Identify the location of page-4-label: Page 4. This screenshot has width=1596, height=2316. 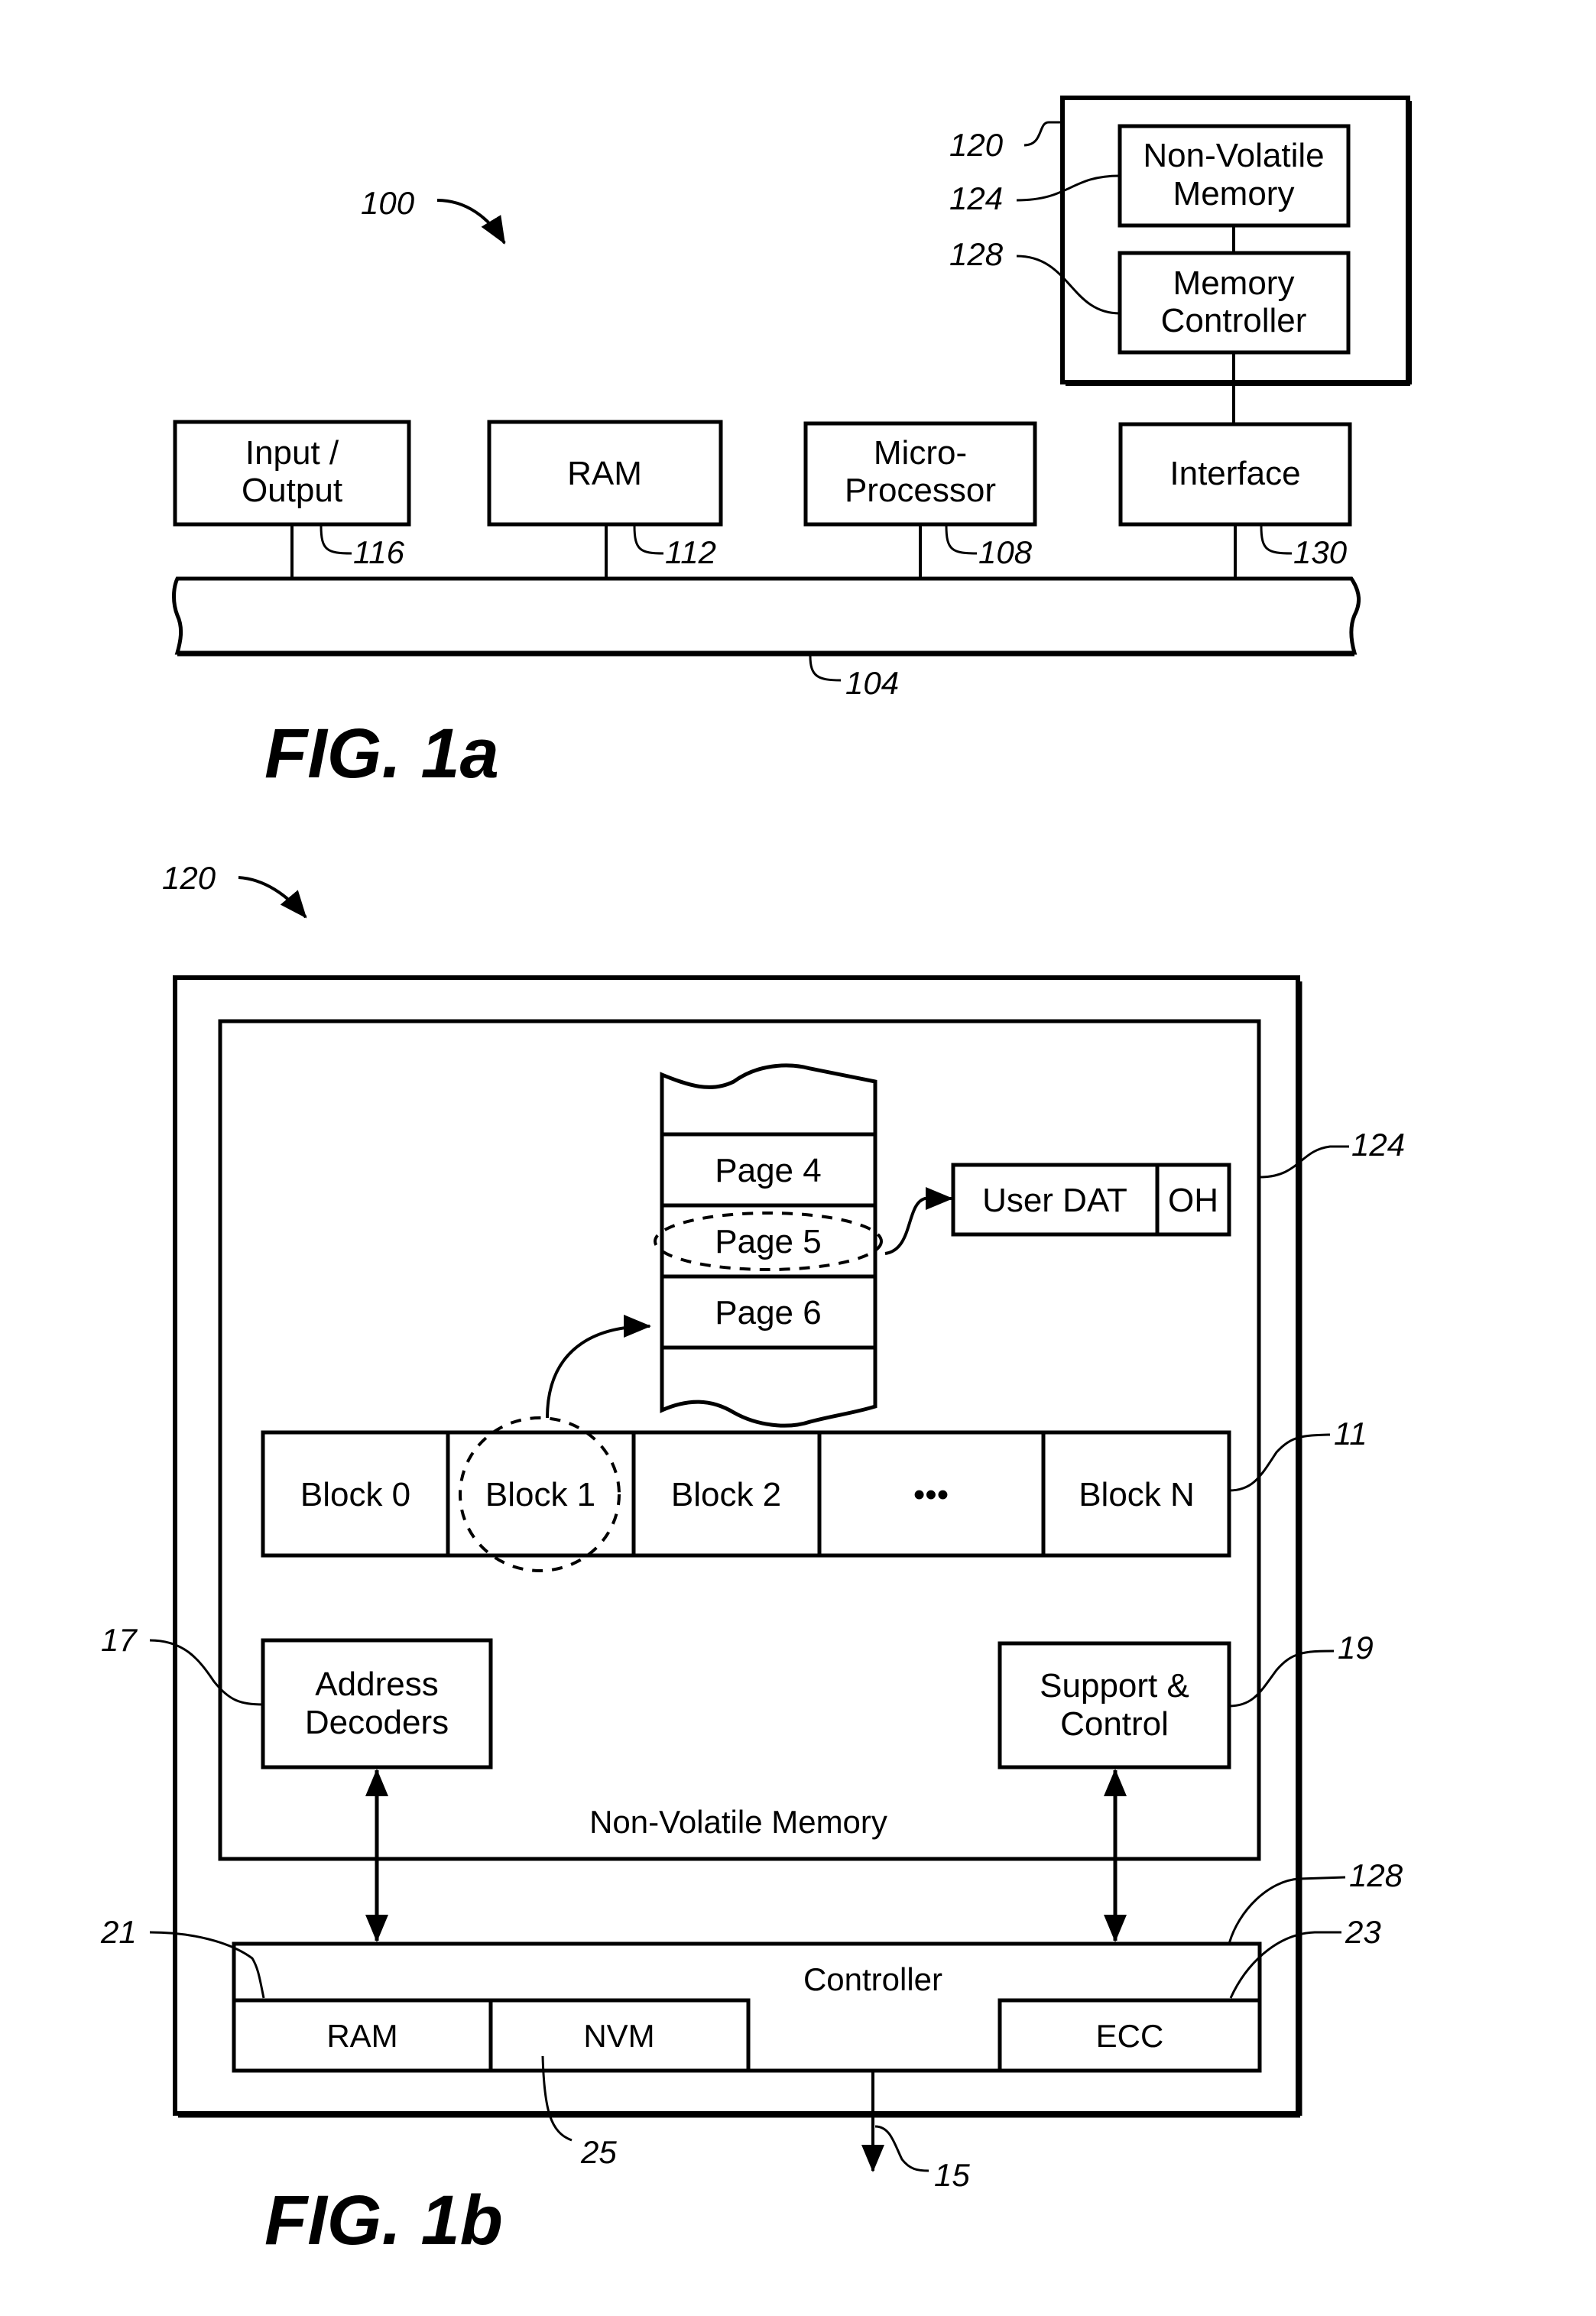
(768, 1170).